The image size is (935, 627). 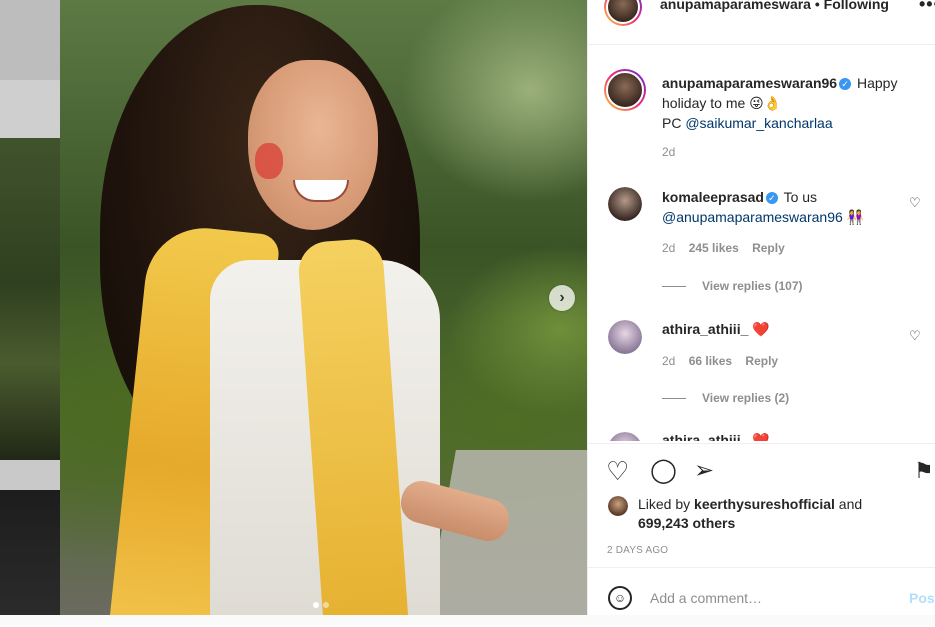 What do you see at coordinates (749, 83) in the screenshot?
I see `caption-username: anupamaparameswaran96` at bounding box center [749, 83].